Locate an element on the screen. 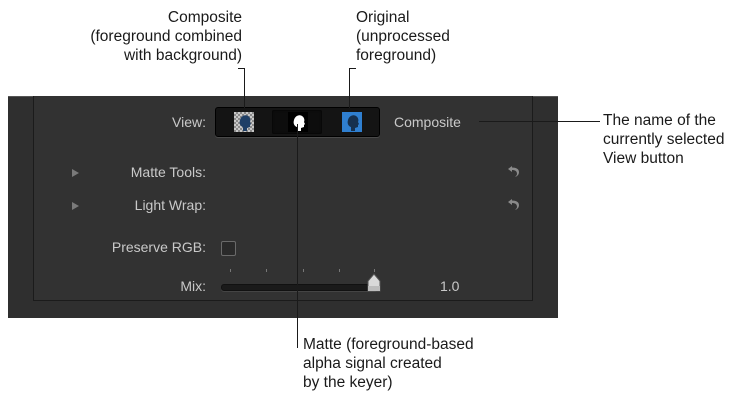 The width and height of the screenshot is (752, 402). callout-line: with background) is located at coordinates (182, 55).